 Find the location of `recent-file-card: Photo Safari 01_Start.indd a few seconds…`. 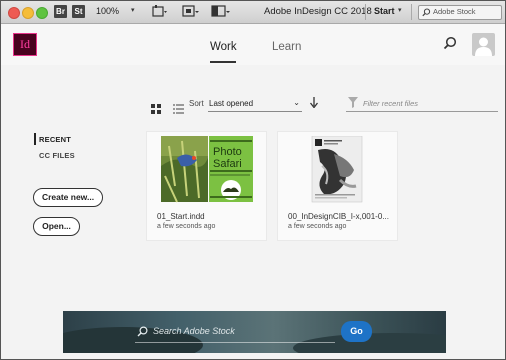

recent-file-card: Photo Safari 01_Start.indd a few seconds… is located at coordinates (206, 186).